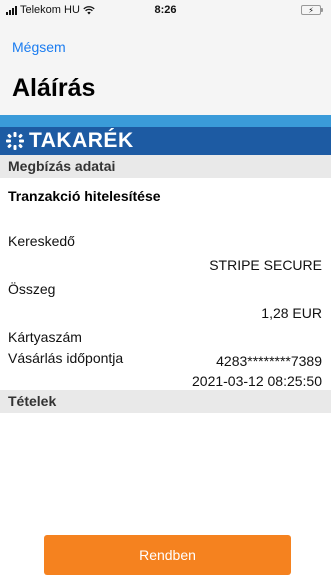  Describe the element at coordinates (66, 358) in the screenshot. I see `purchase-time-label: Vásárlás időpontja` at that location.